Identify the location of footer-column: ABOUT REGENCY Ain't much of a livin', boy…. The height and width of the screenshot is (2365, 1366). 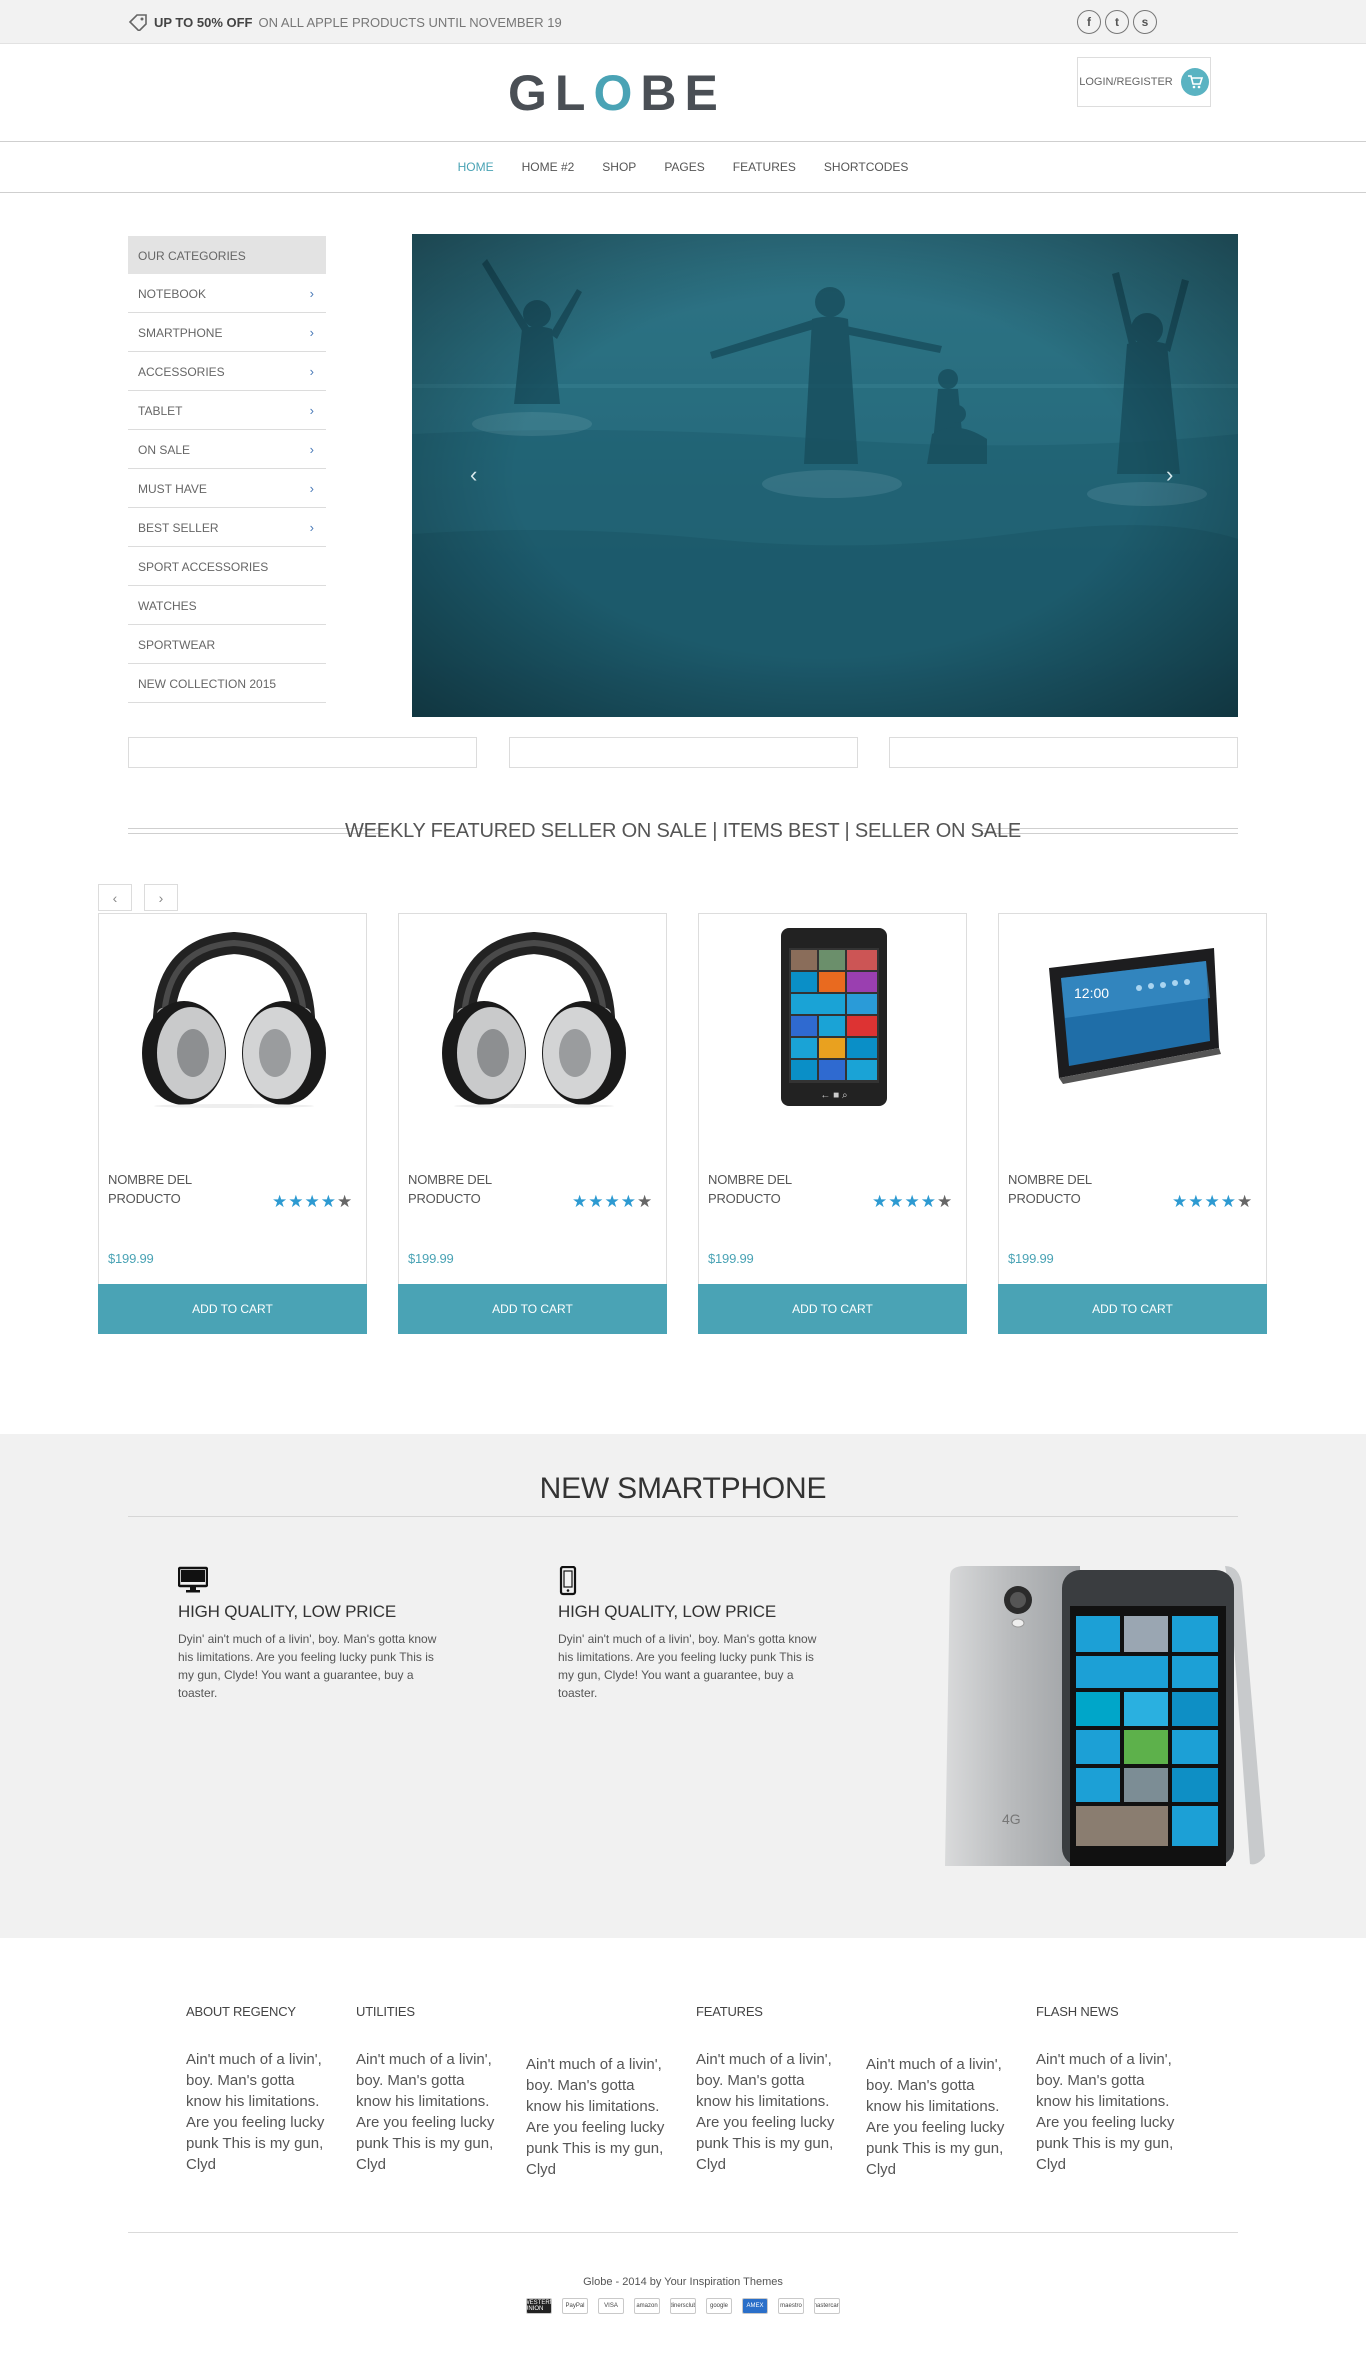
(256, 2088).